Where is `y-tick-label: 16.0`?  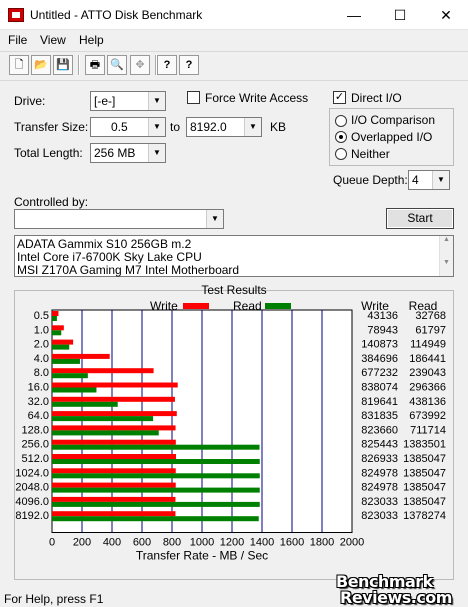 y-tick-label: 16.0 is located at coordinates (38, 388).